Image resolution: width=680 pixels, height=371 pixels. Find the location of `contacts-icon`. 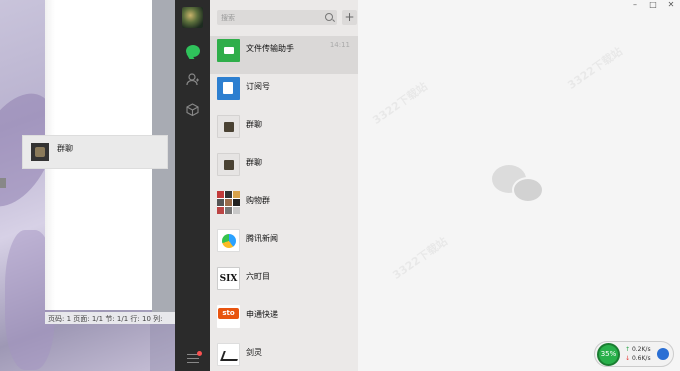

contacts-icon is located at coordinates (192, 79).